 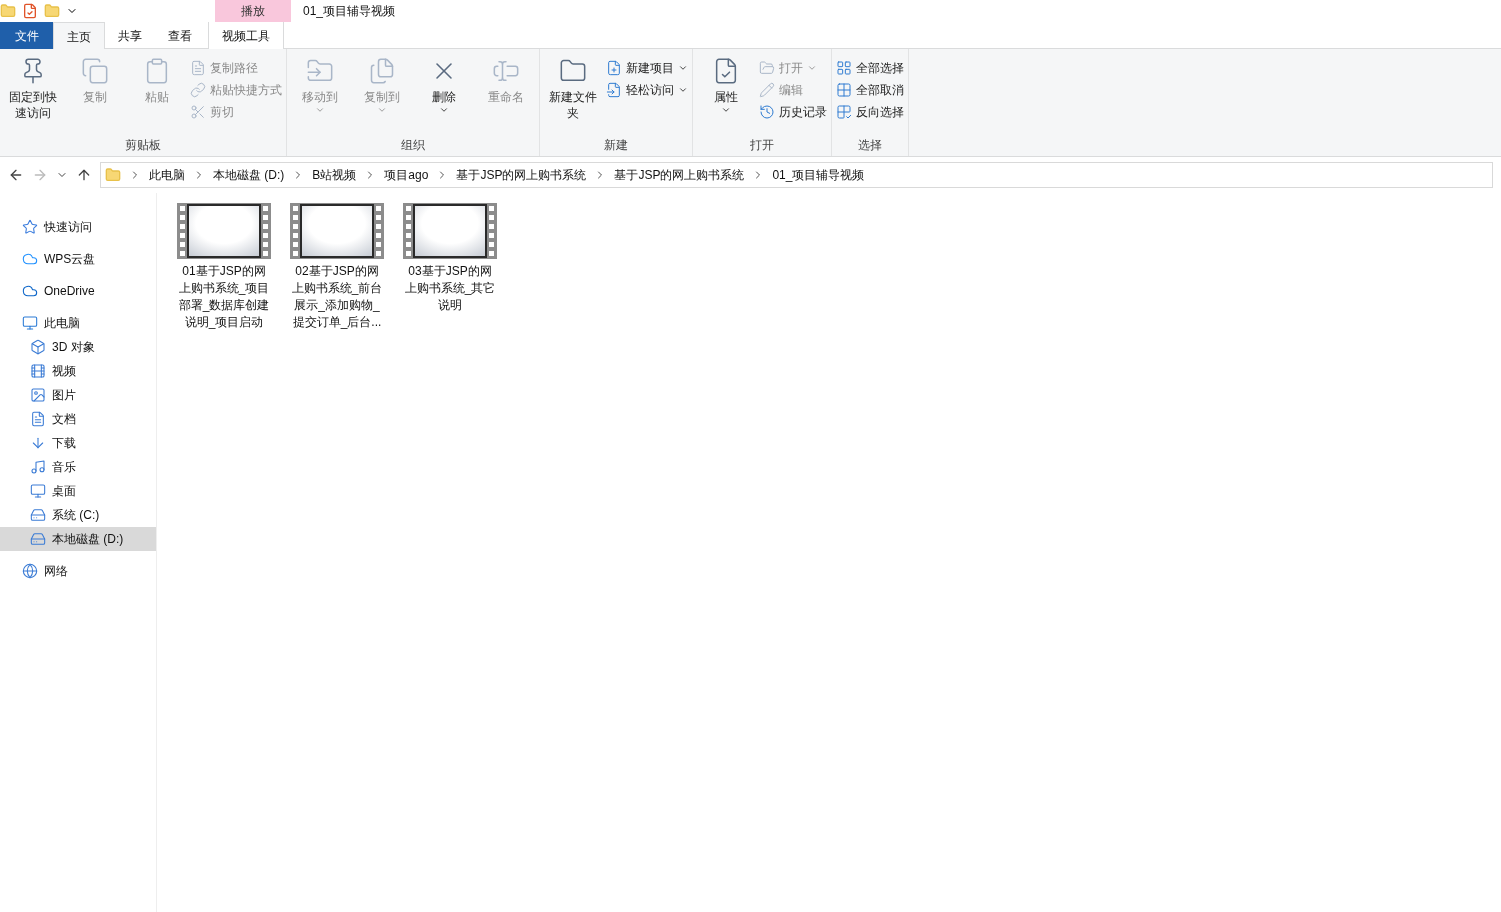 I want to click on ribbon-tab: 文件, so click(x=26, y=35).